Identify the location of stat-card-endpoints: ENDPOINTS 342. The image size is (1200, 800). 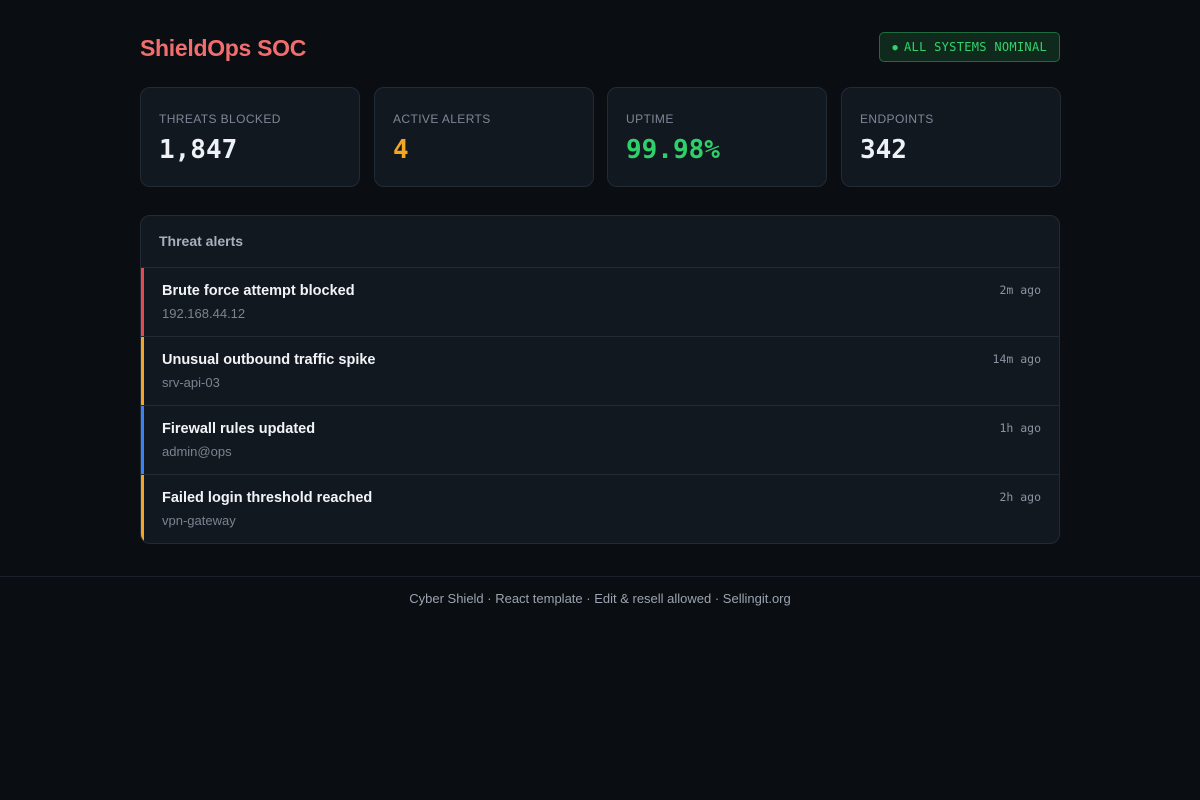
(951, 137).